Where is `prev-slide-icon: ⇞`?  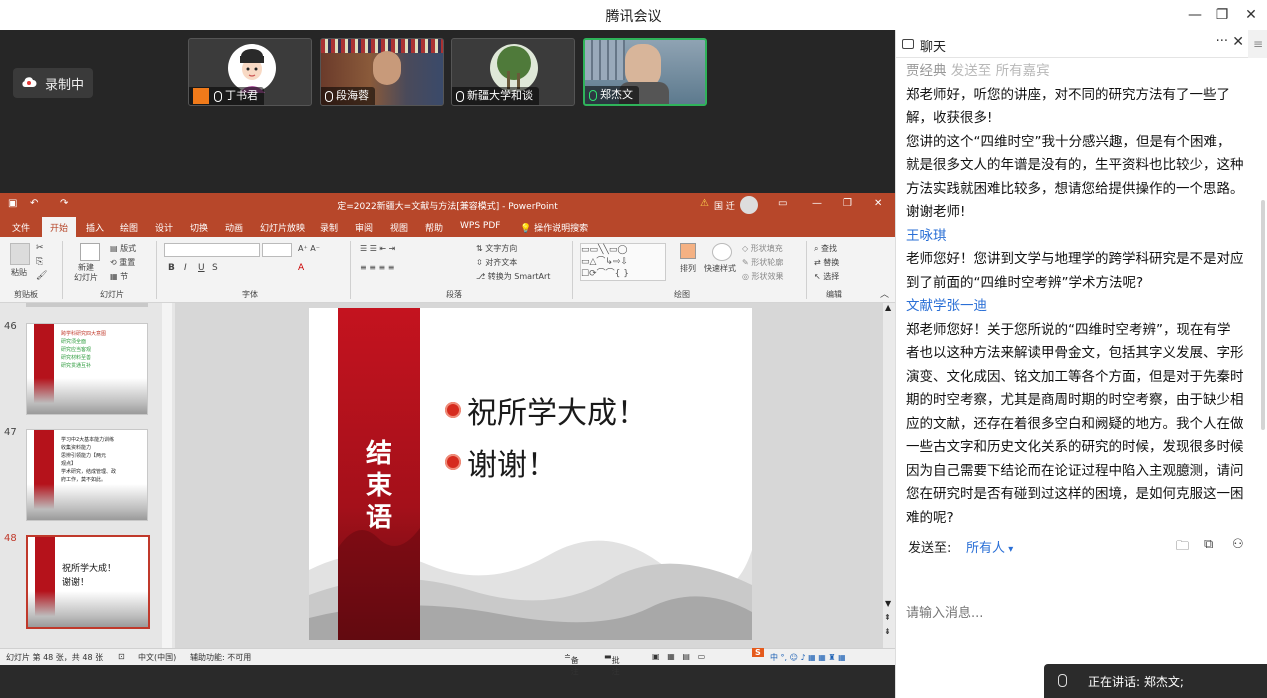 prev-slide-icon: ⇞ is located at coordinates (887, 617).